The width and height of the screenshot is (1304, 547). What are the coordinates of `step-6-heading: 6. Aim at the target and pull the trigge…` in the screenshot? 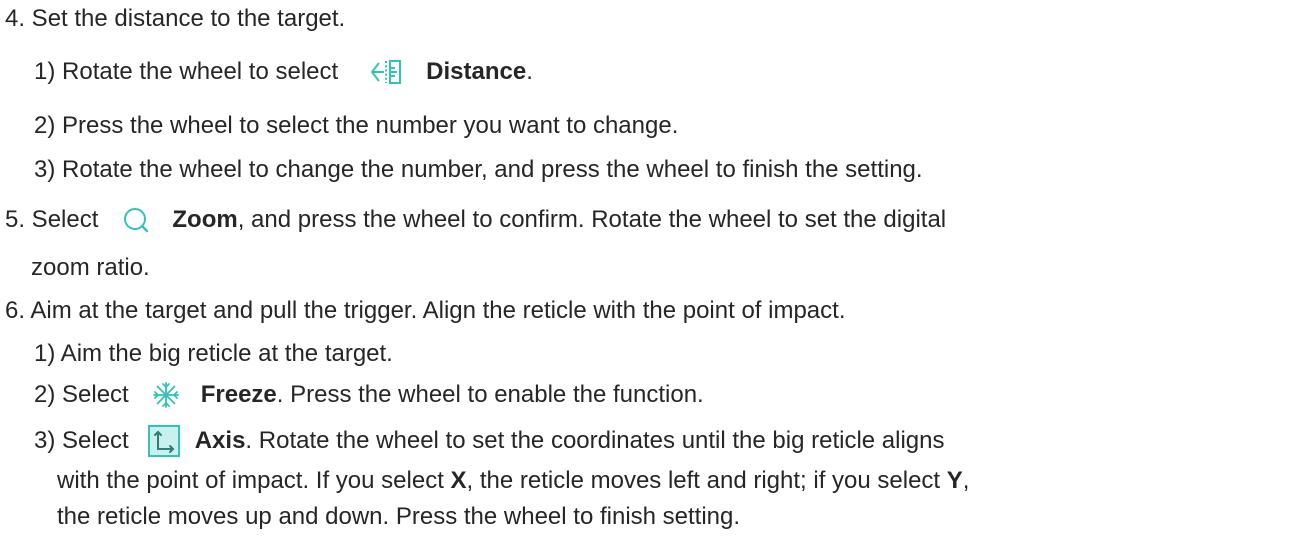 It's located at (425, 311).